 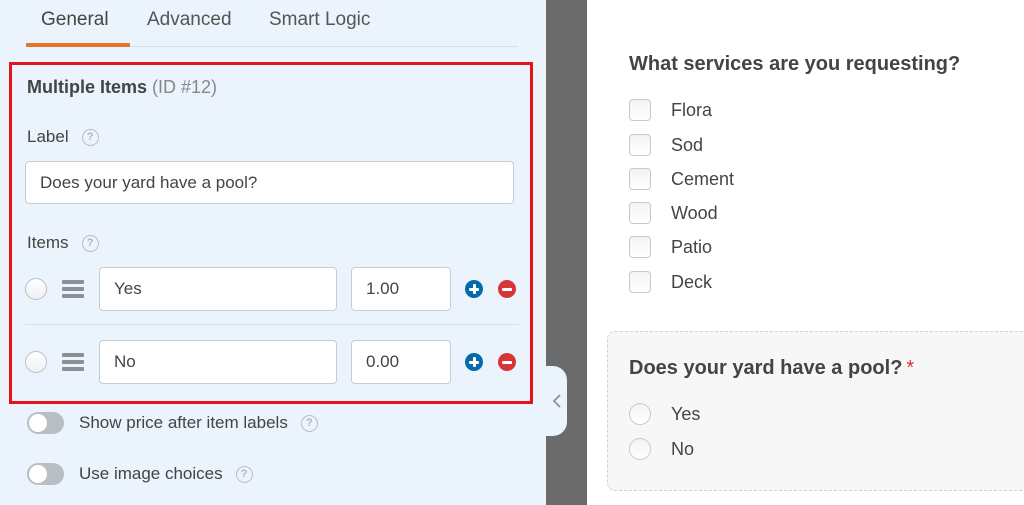 What do you see at coordinates (151, 473) in the screenshot?
I see `image-choices-label: Use image choices` at bounding box center [151, 473].